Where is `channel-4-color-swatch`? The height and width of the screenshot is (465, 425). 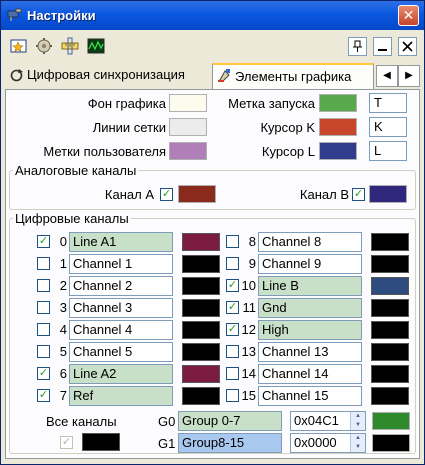
channel-4-color-swatch is located at coordinates (201, 330).